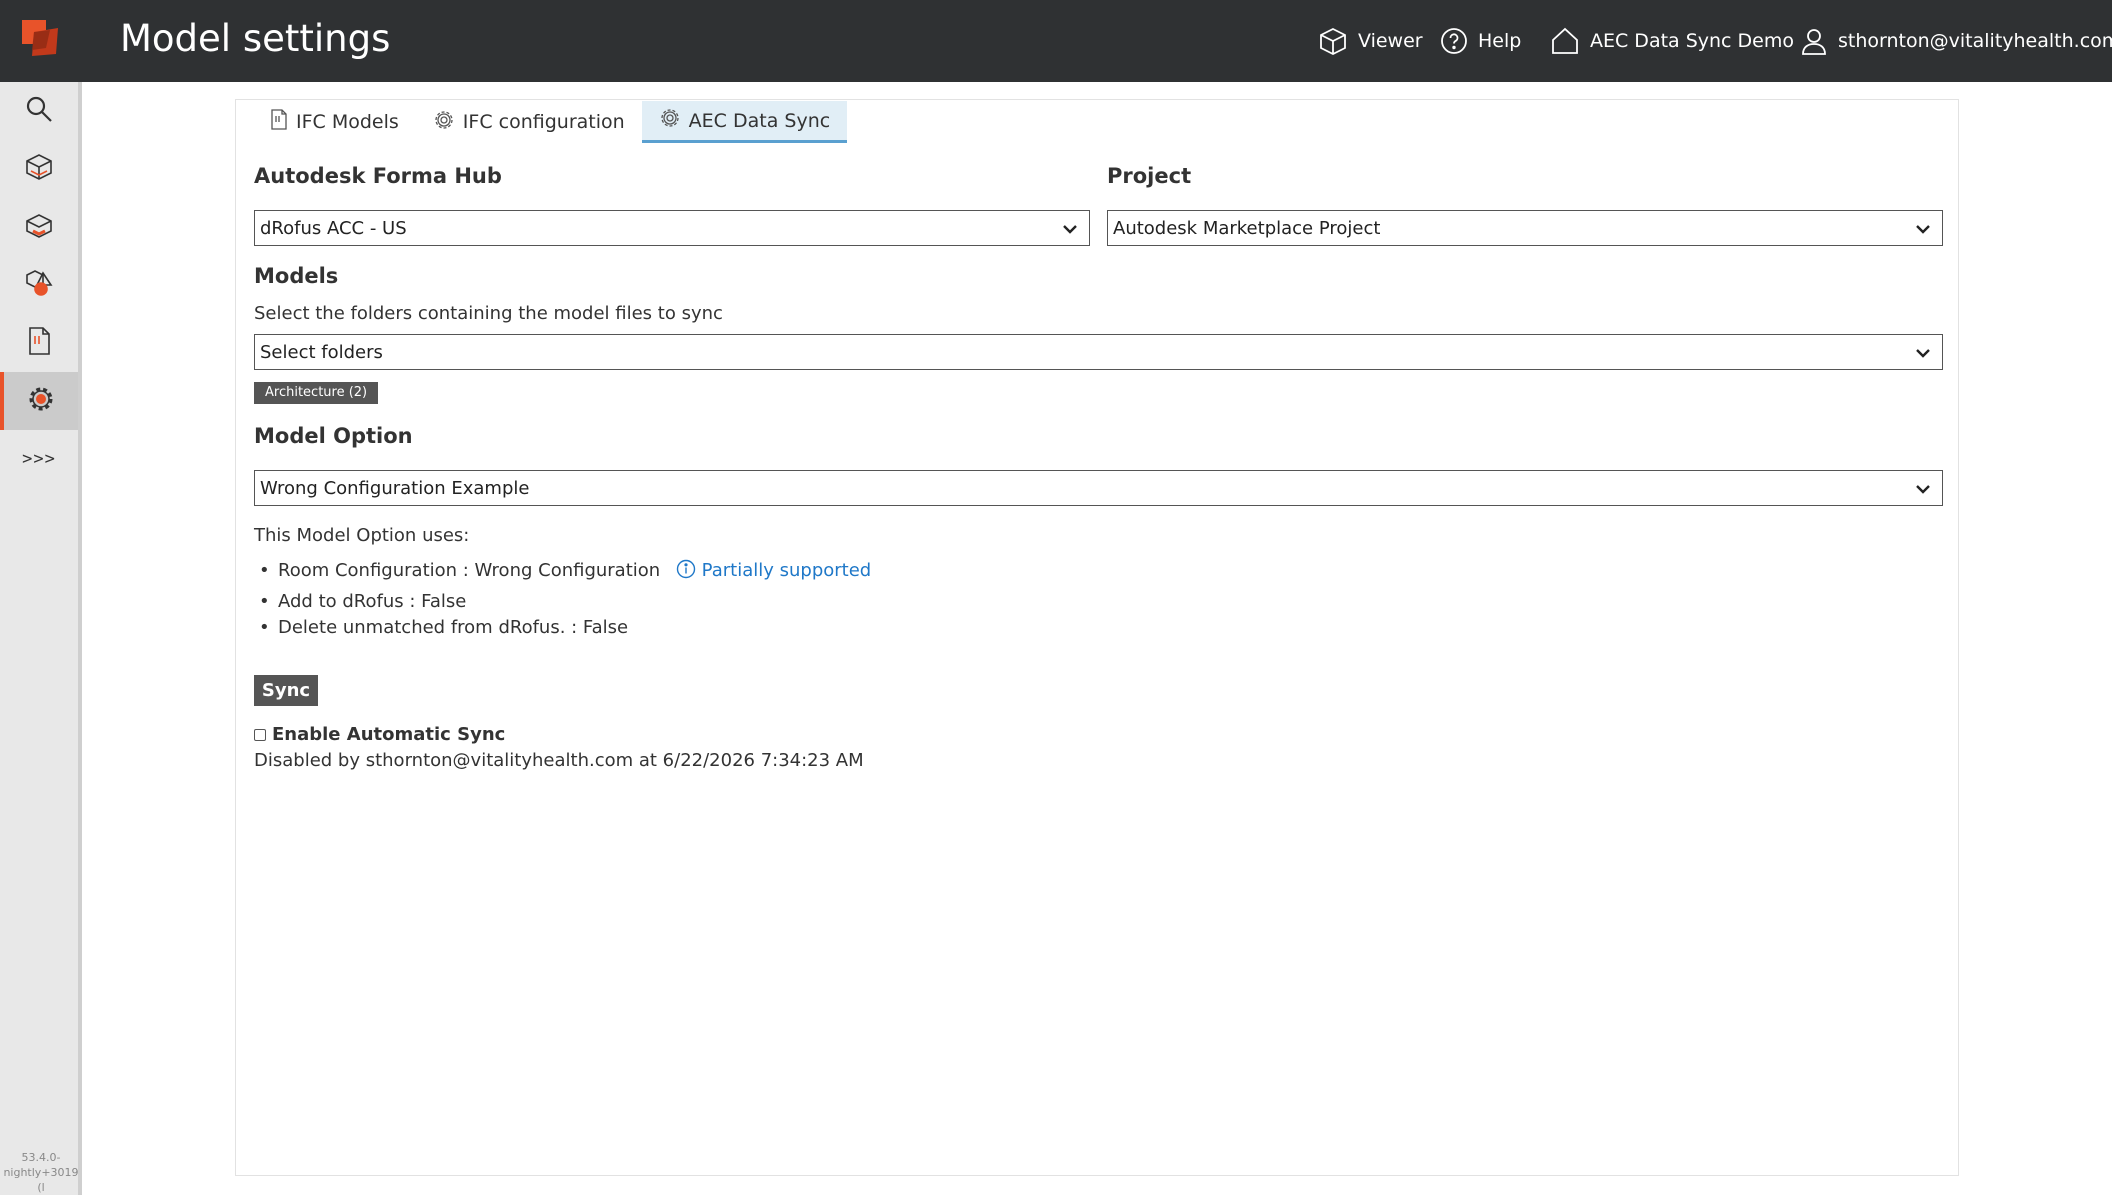 This screenshot has width=2112, height=1195. Describe the element at coordinates (686, 574) in the screenshot. I see `info-icon` at that location.